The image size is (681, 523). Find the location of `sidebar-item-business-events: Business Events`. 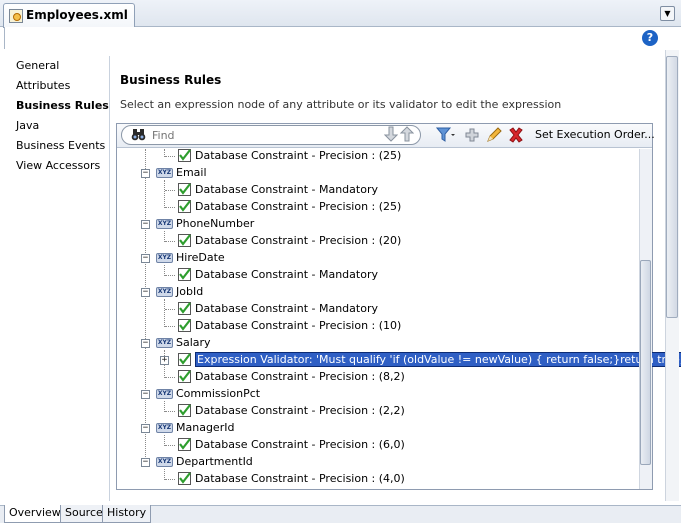

sidebar-item-business-events: Business Events is located at coordinates (60, 145).